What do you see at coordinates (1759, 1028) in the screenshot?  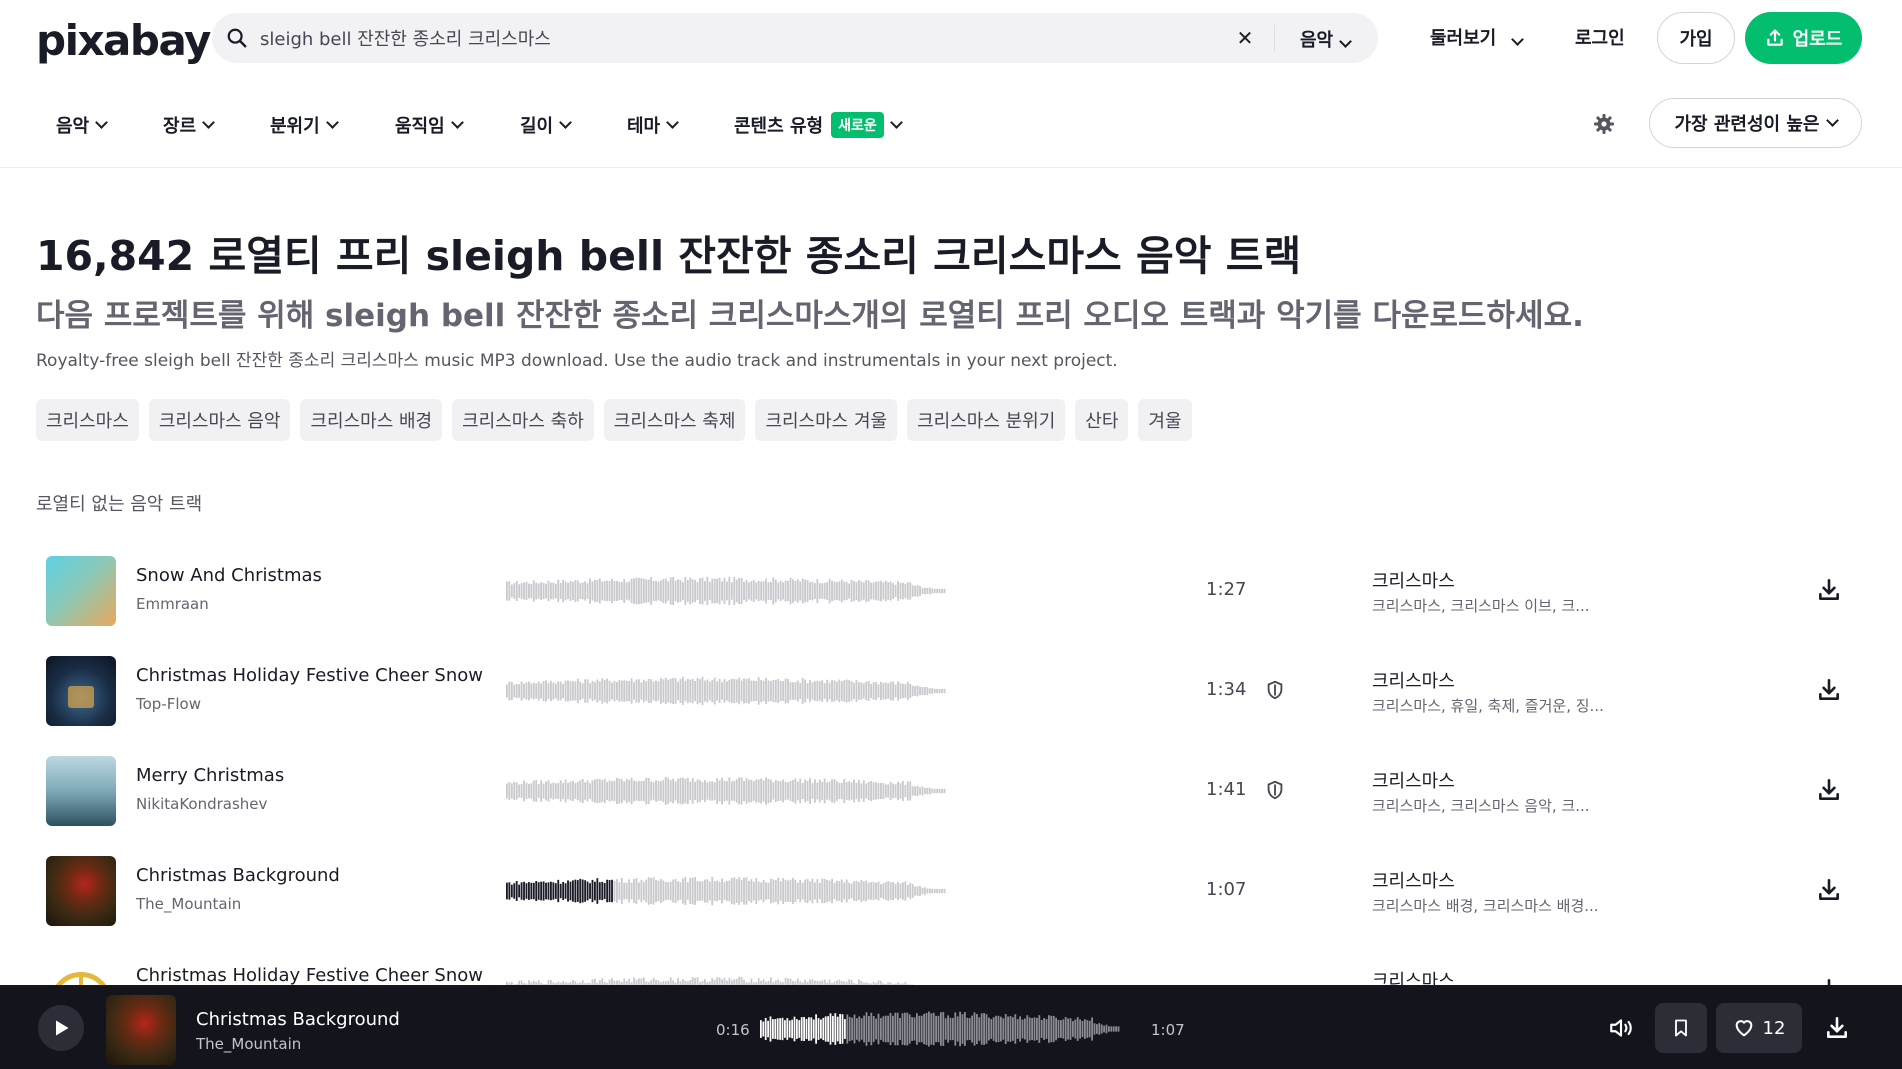 I see `like-button: 12` at bounding box center [1759, 1028].